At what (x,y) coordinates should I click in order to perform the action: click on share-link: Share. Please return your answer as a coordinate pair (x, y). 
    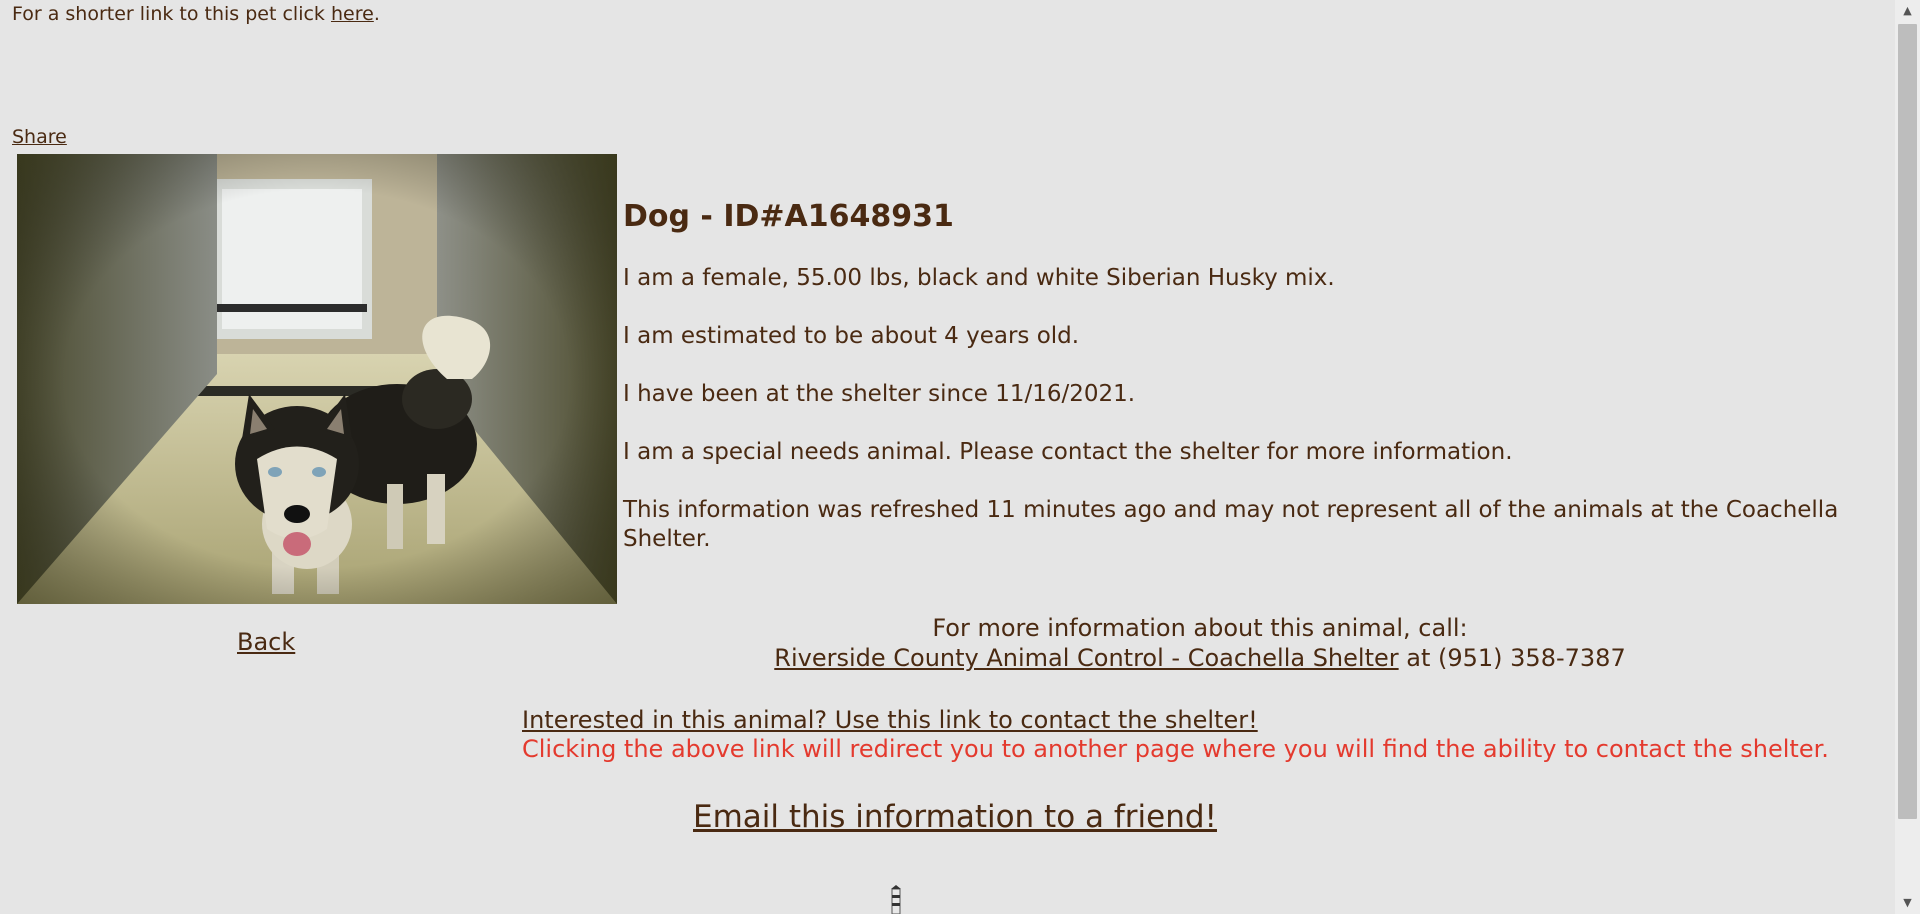
    Looking at the image, I should click on (39, 137).